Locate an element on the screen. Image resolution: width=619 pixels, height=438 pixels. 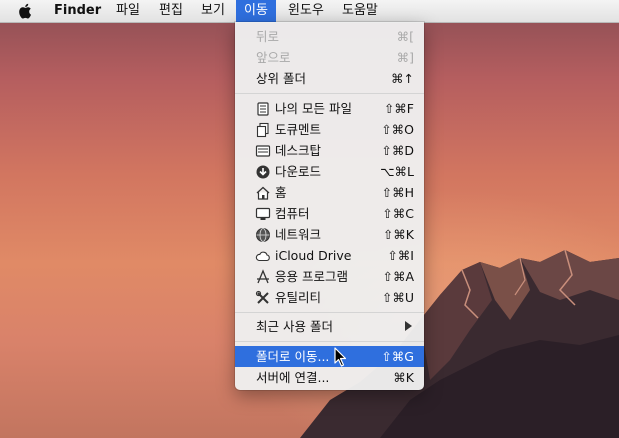
shortcut-label: ⇧⌘K is located at coordinates (398, 234).